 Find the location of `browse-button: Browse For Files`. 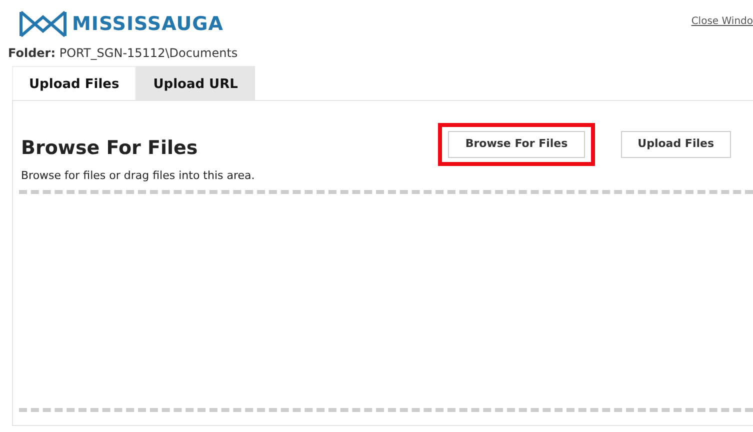

browse-button: Browse For Files is located at coordinates (516, 144).